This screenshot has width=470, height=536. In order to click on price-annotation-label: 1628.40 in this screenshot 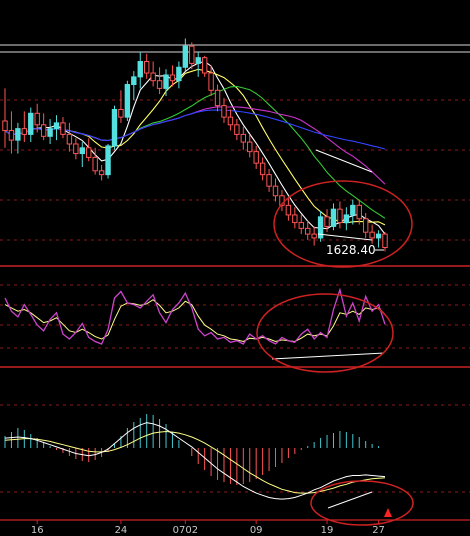, I will do `click(351, 250)`.